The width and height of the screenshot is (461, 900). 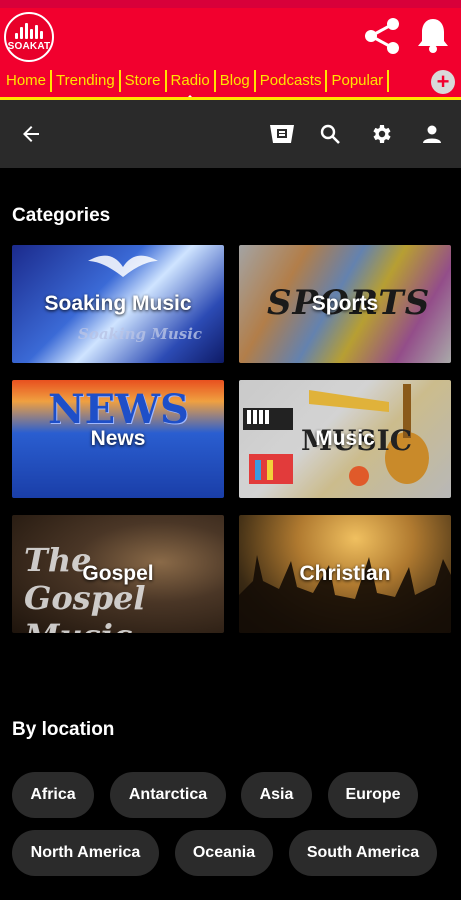 What do you see at coordinates (224, 853) in the screenshot?
I see `location-chip-oceania: Oceania` at bounding box center [224, 853].